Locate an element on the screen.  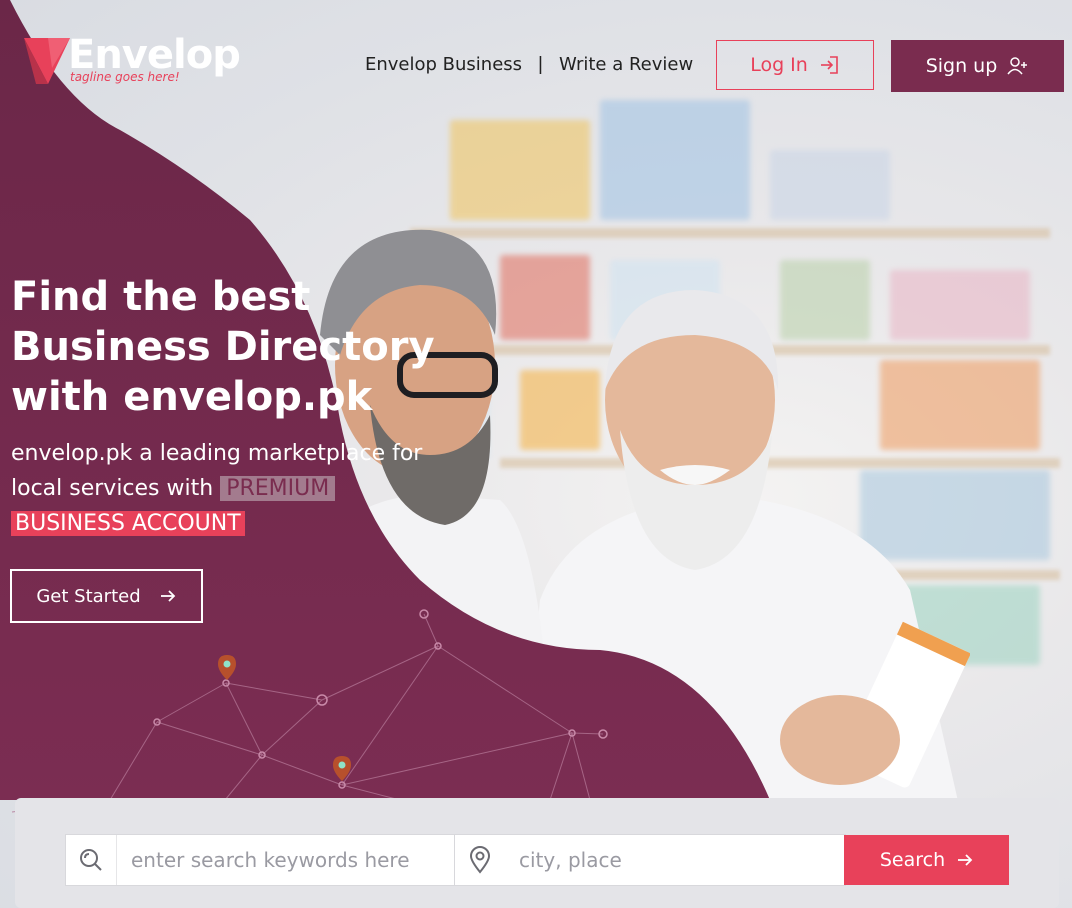
location-icon-cell is located at coordinates (480, 860).